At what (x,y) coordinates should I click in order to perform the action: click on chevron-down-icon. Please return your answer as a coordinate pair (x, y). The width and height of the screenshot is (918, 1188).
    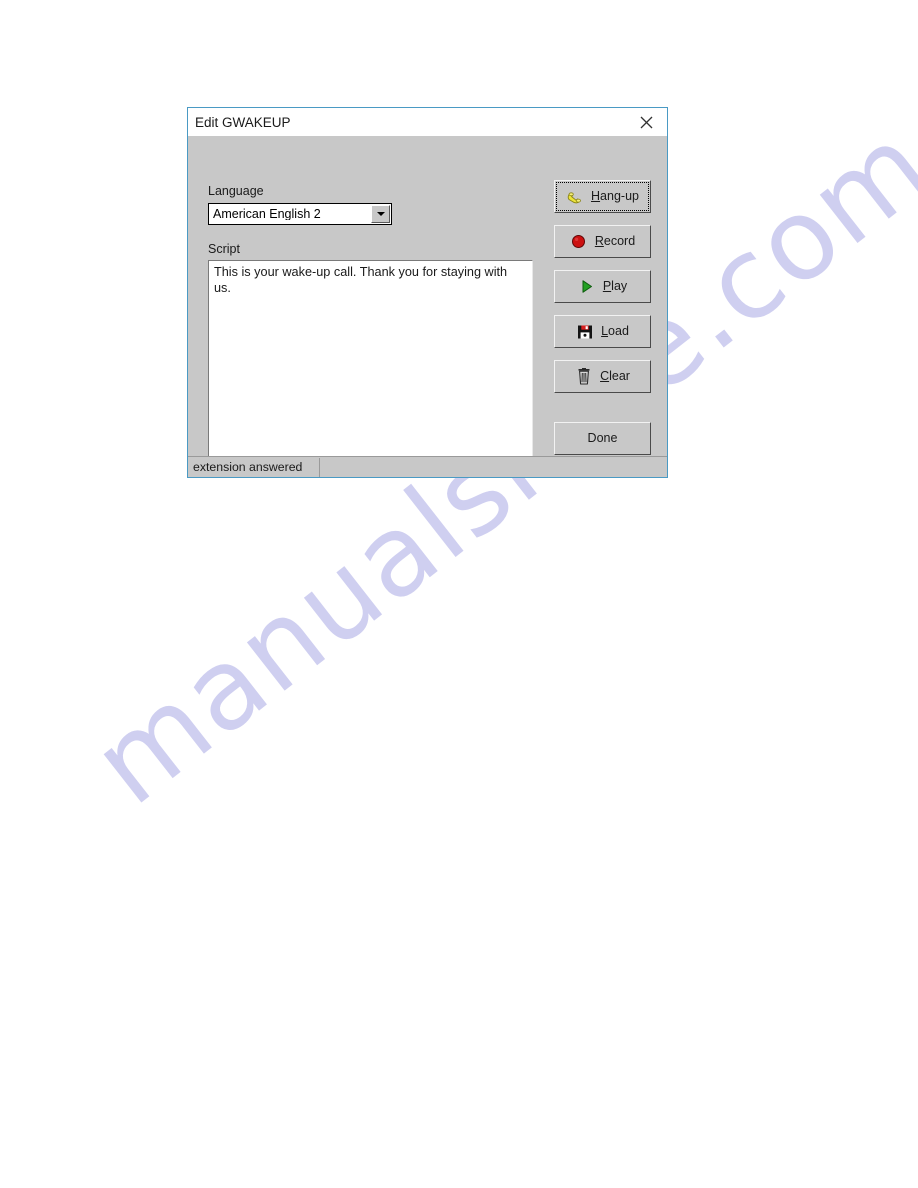
    Looking at the image, I should click on (380, 214).